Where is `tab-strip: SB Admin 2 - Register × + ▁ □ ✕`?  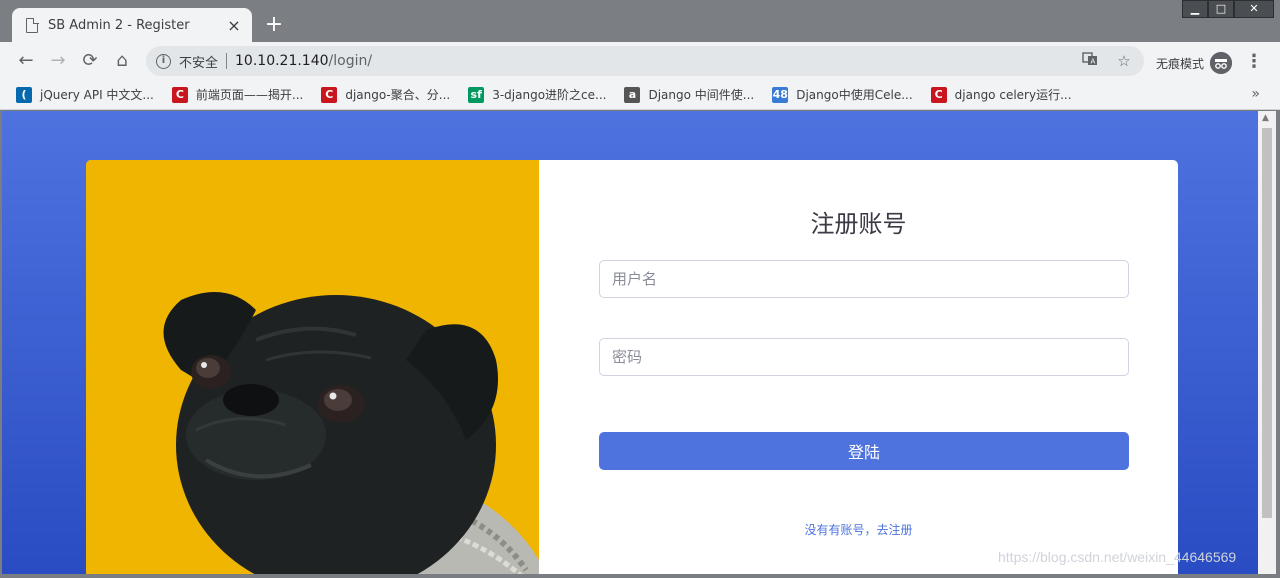
tab-strip: SB Admin 2 - Register × + ▁ □ ✕ is located at coordinates (640, 21).